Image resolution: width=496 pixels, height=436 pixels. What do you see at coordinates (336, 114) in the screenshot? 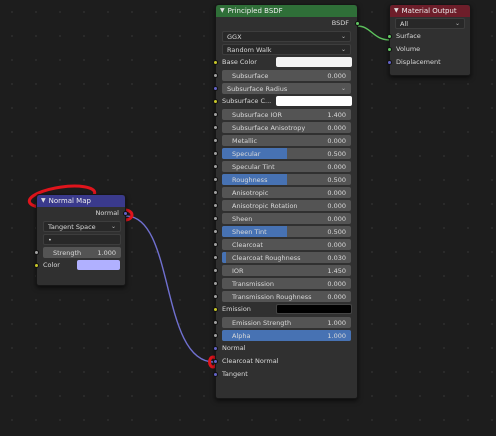
I see `param-value: 1.400` at bounding box center [336, 114].